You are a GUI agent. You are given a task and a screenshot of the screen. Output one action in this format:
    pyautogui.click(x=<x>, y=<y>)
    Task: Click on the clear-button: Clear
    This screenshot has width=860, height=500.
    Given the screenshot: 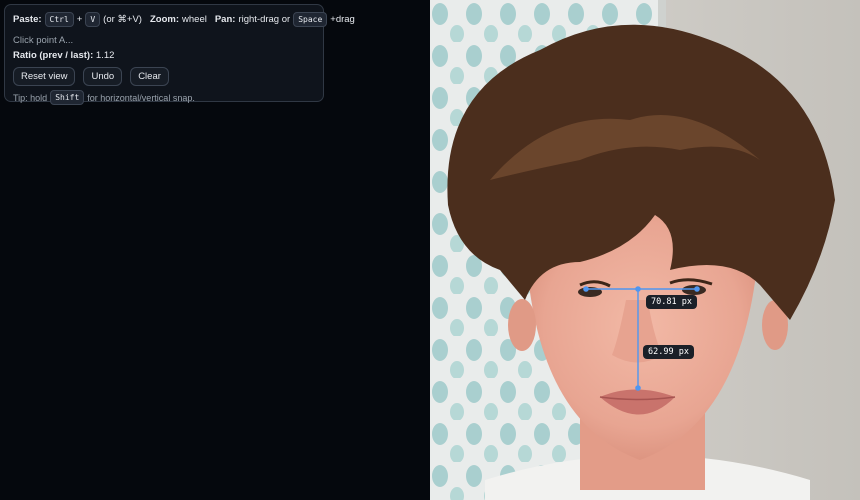 What is the action you would take?
    pyautogui.click(x=149, y=76)
    